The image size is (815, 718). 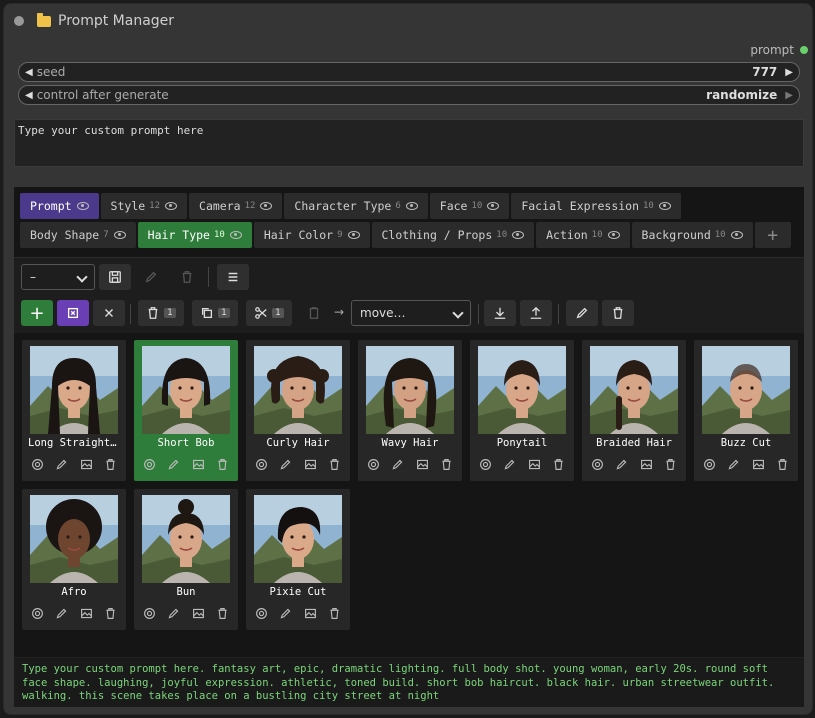 What do you see at coordinates (109, 313) in the screenshot?
I see `deselect-button` at bounding box center [109, 313].